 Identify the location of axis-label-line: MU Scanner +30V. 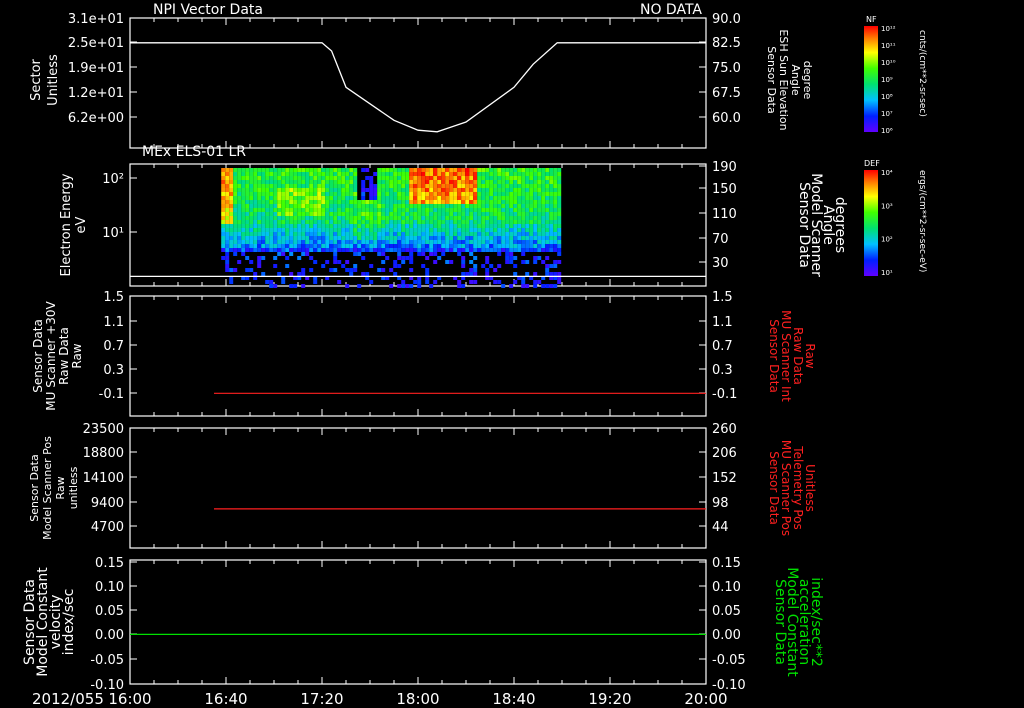
(51, 356).